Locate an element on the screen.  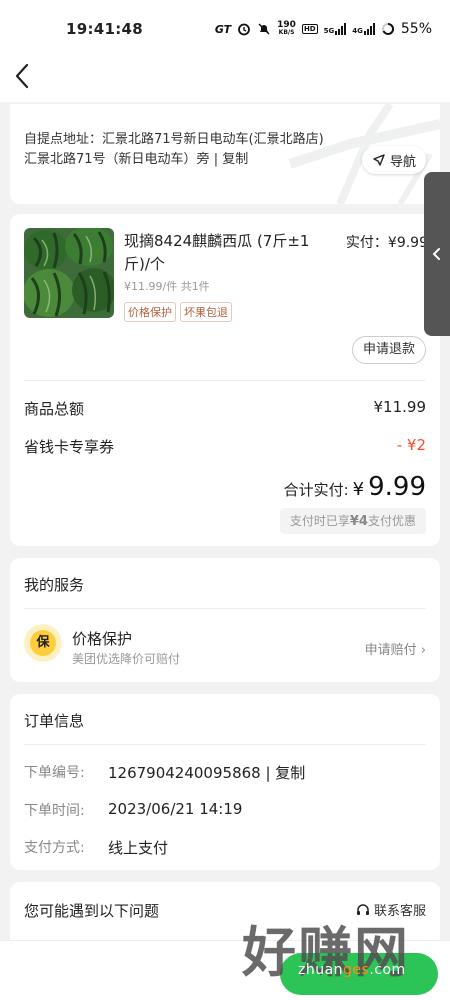
watermark-url-prefix: zhuan is located at coordinates (321, 970).